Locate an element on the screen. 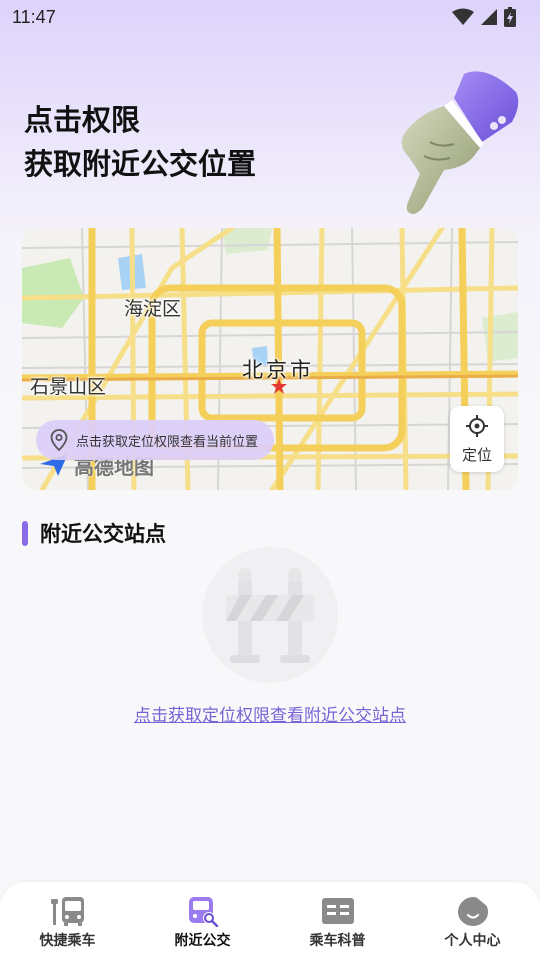 Image resolution: width=540 pixels, height=960 pixels. get-location-permission-link: 点击获取定位权限查看附近公交站点 is located at coordinates (270, 713).